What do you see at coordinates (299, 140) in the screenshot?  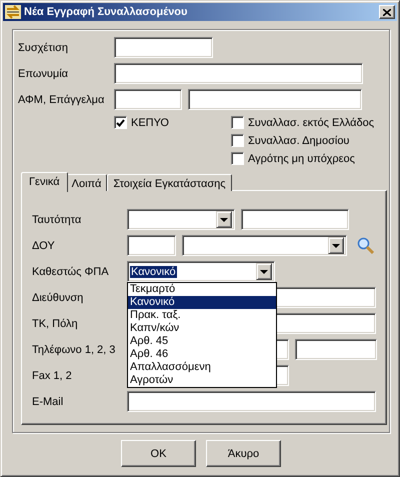 I see `checkbox-label: Συναλλασ. Δημοσίου` at bounding box center [299, 140].